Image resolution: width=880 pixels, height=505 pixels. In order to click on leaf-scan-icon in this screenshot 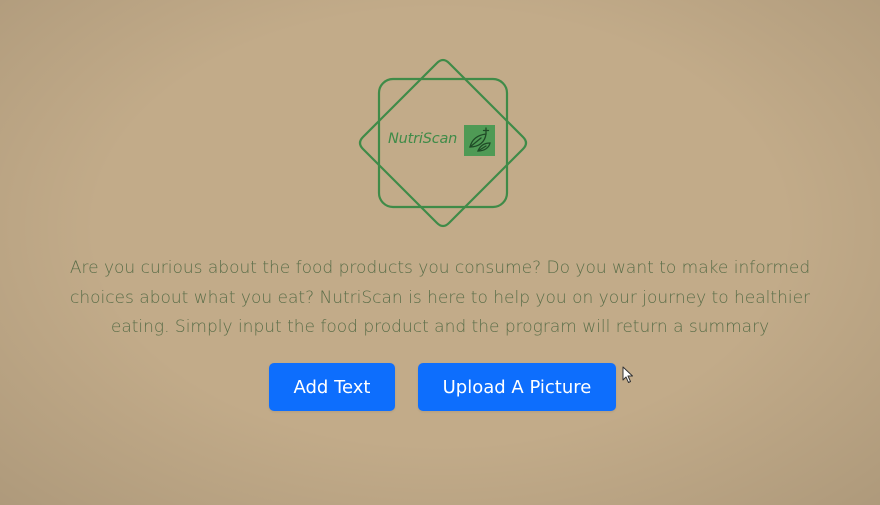, I will do `click(479, 140)`.